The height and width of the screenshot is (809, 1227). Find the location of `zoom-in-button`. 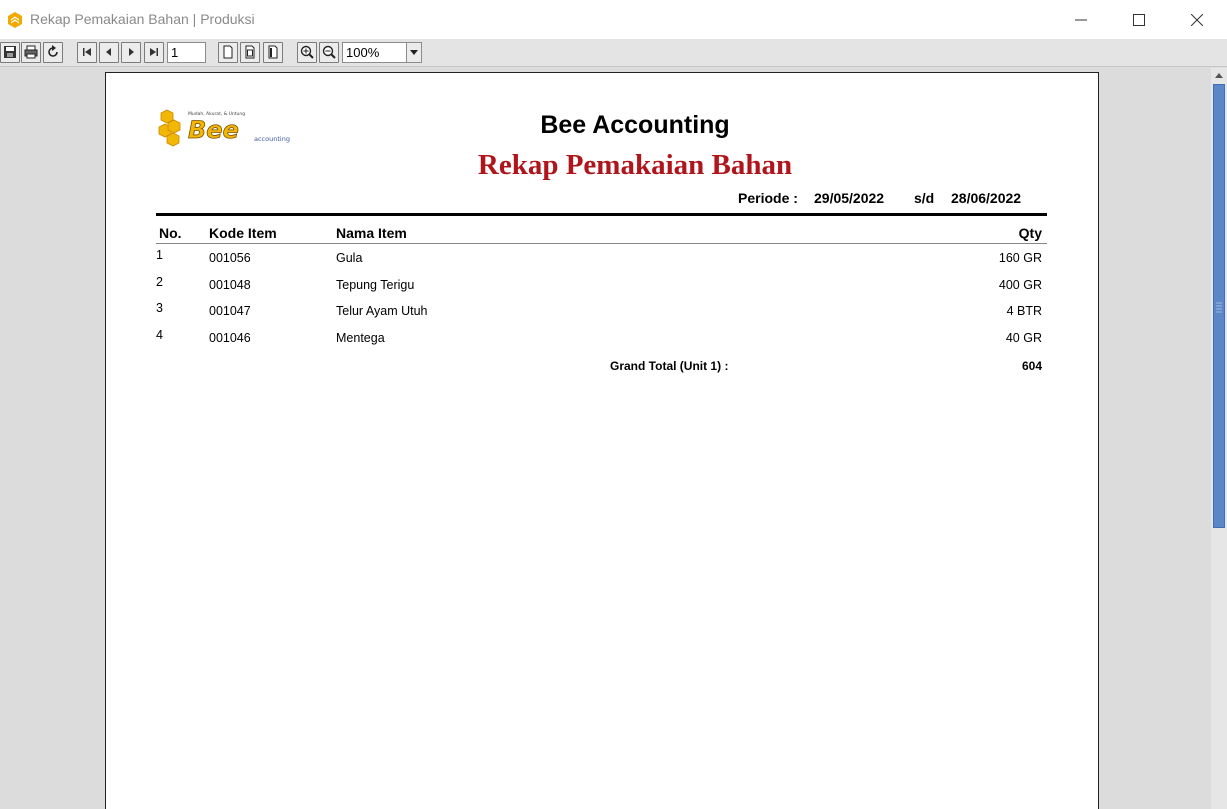

zoom-in-button is located at coordinates (307, 52).